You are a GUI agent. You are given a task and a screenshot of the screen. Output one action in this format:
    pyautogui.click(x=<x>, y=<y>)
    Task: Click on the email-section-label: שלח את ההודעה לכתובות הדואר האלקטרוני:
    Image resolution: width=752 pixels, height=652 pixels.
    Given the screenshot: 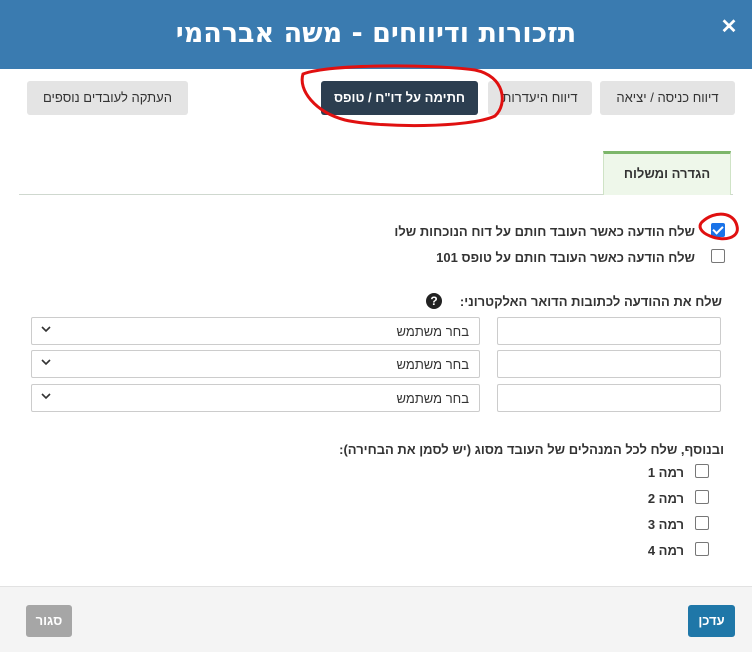 What is the action you would take?
    pyautogui.click(x=590, y=301)
    